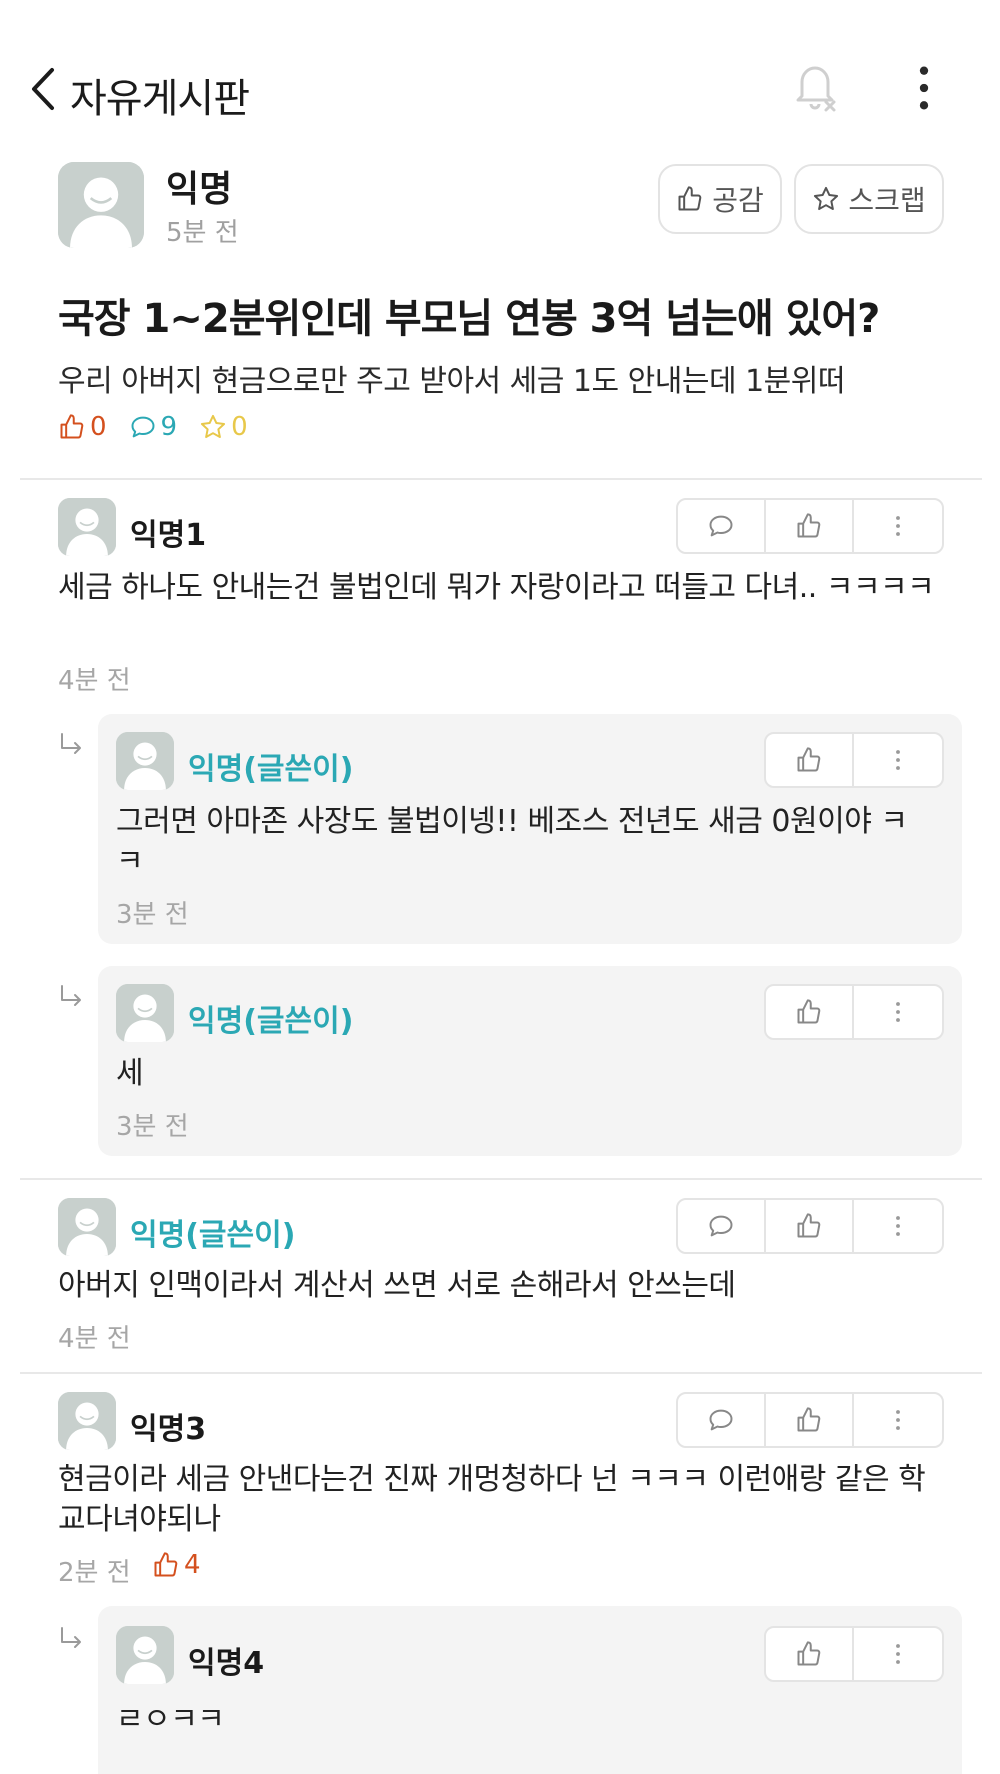 The width and height of the screenshot is (1000, 1774). I want to click on comment-text: 세, so click(130, 1073).